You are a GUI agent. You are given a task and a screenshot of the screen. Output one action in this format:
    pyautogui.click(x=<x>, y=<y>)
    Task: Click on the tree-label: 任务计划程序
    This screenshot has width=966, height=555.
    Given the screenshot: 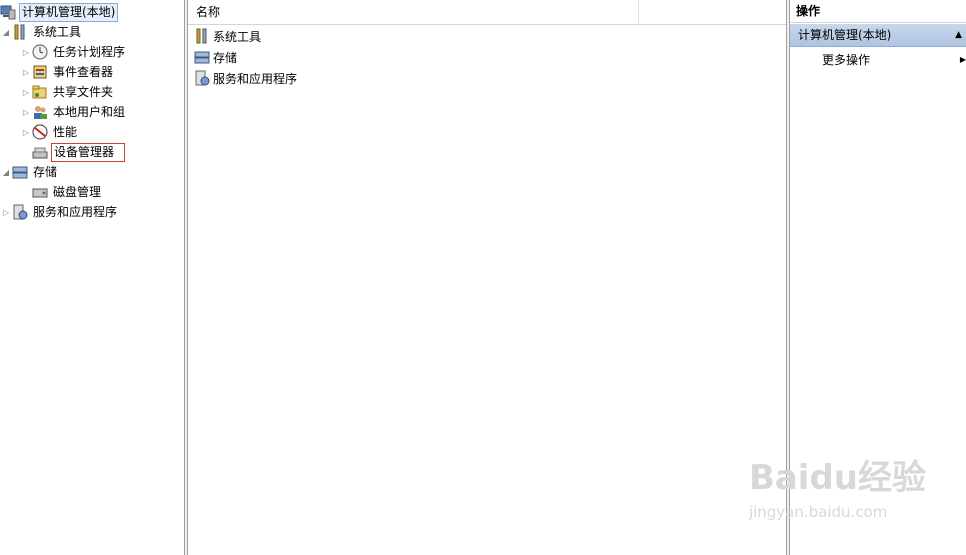 What is the action you would take?
    pyautogui.click(x=89, y=51)
    